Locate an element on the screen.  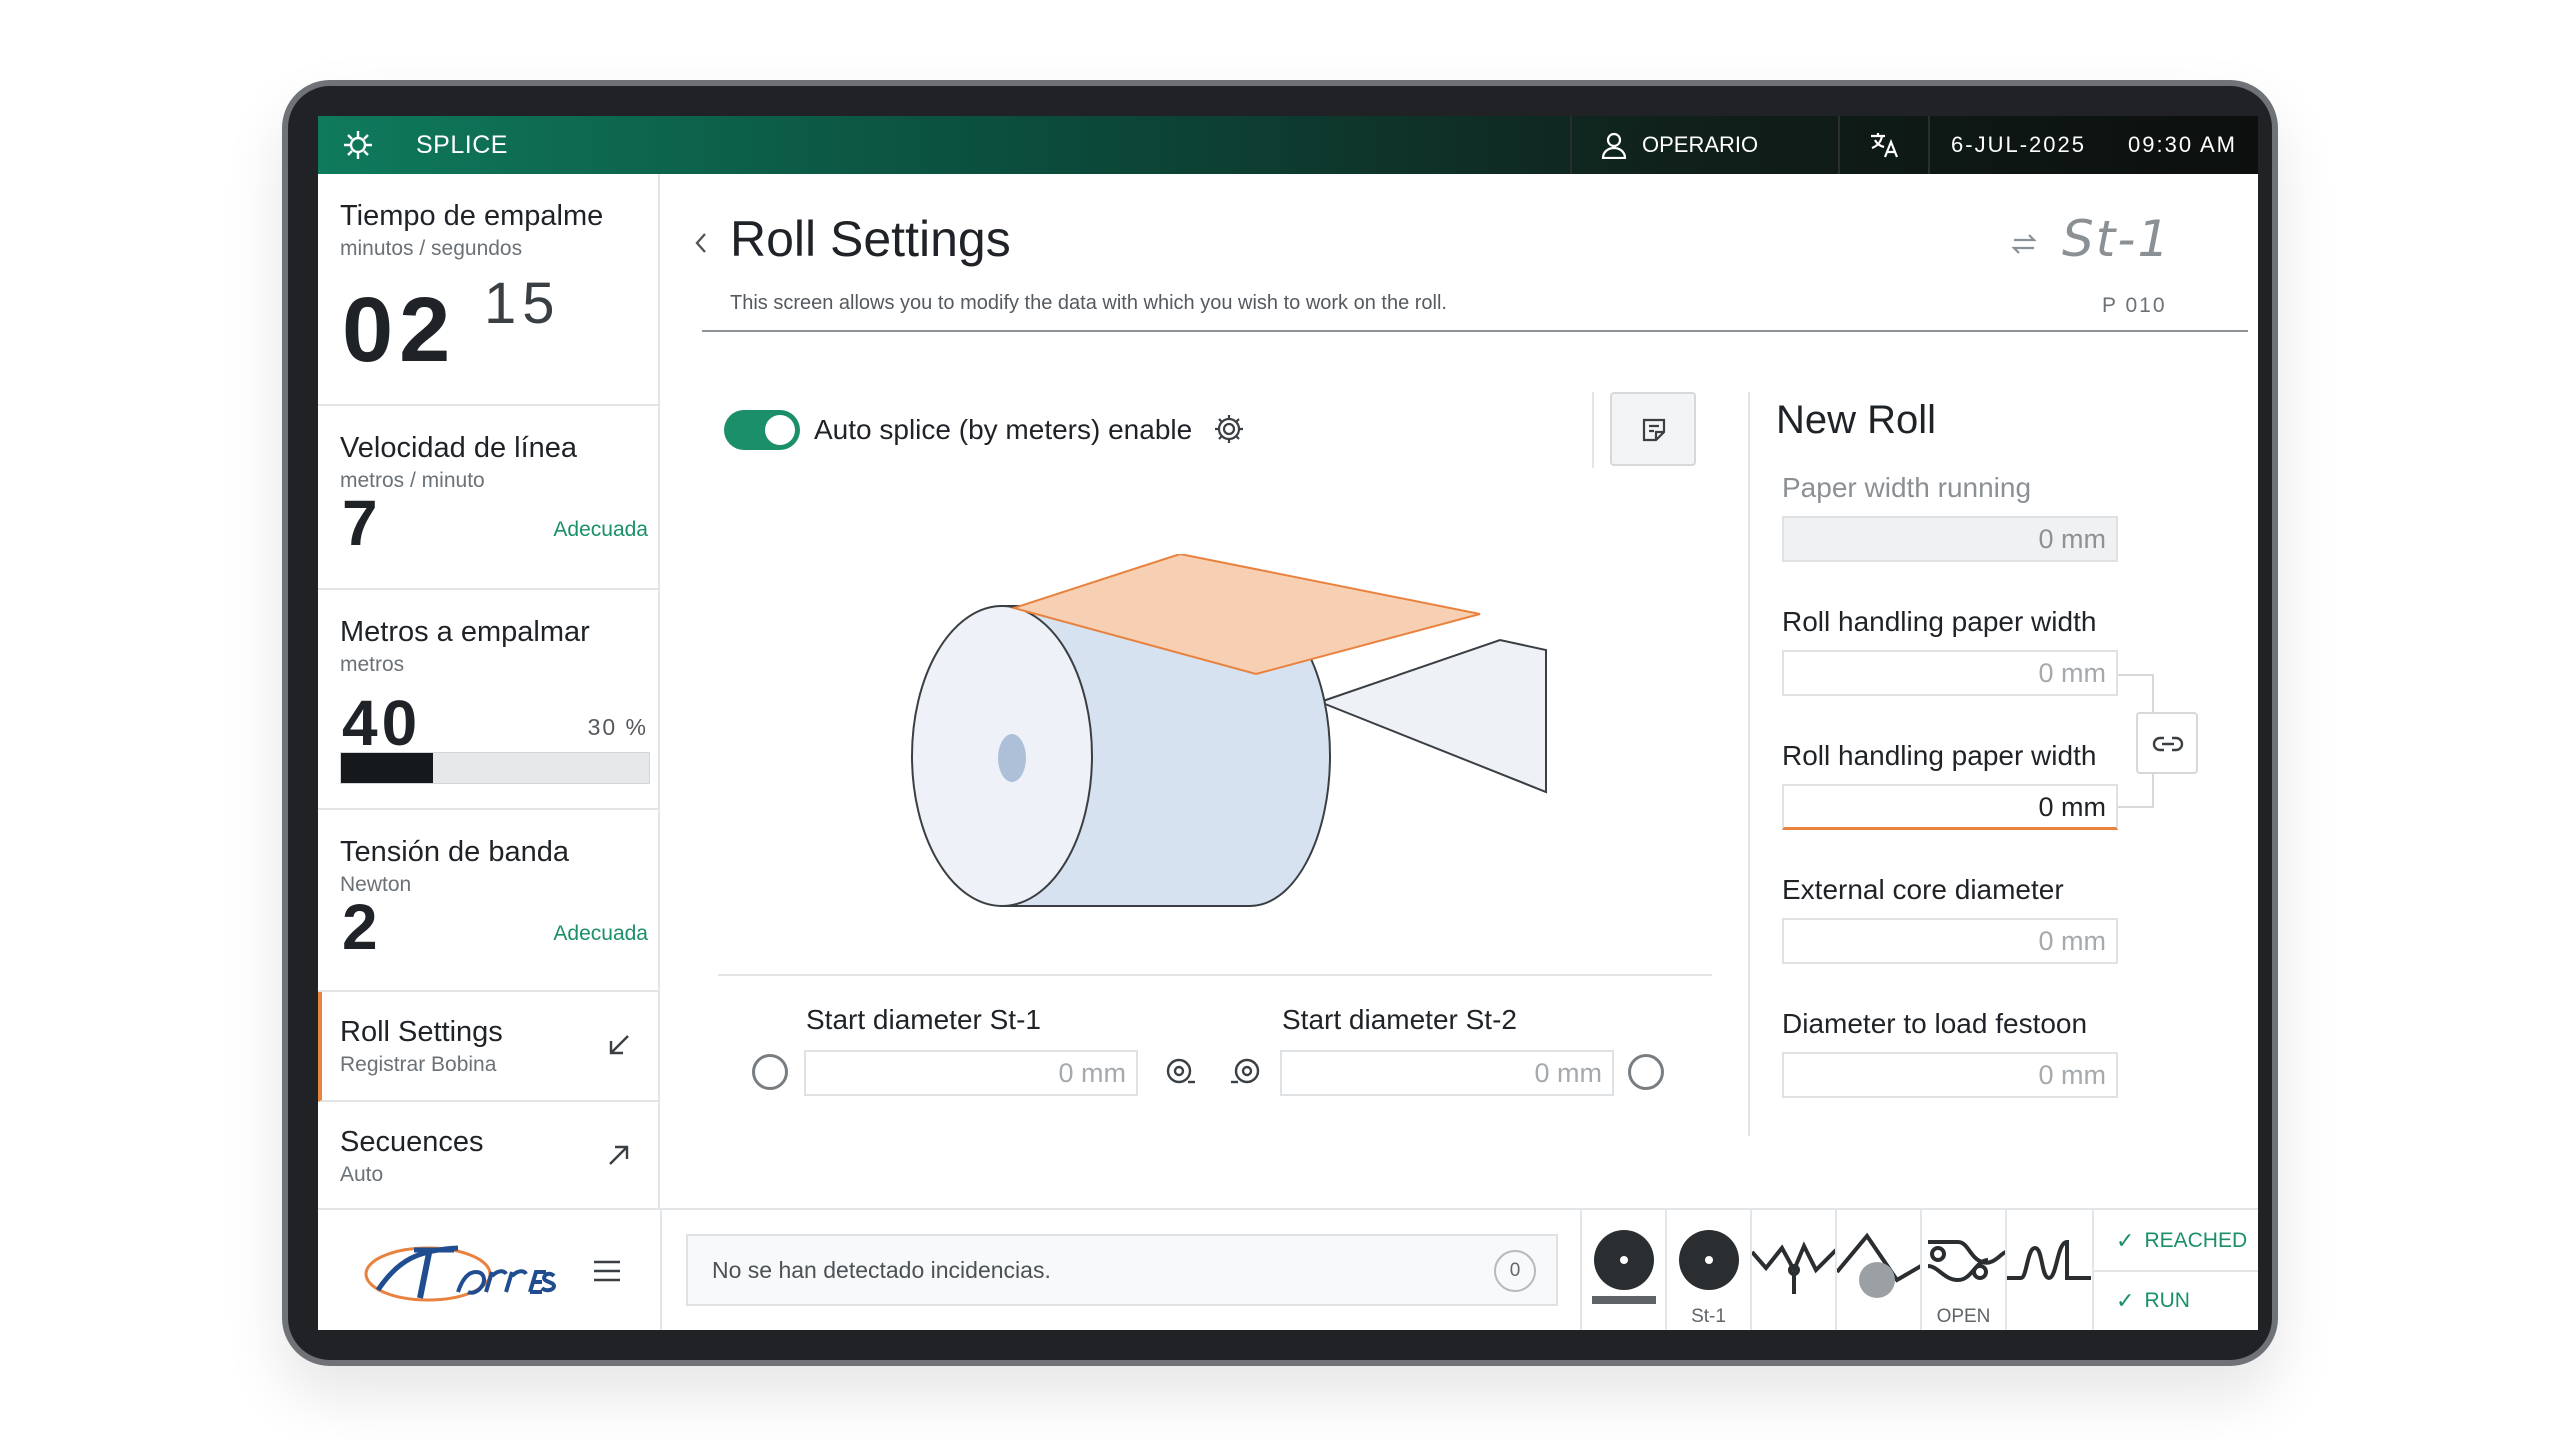
outfeed-path-icon is located at coordinates (2049, 1260).